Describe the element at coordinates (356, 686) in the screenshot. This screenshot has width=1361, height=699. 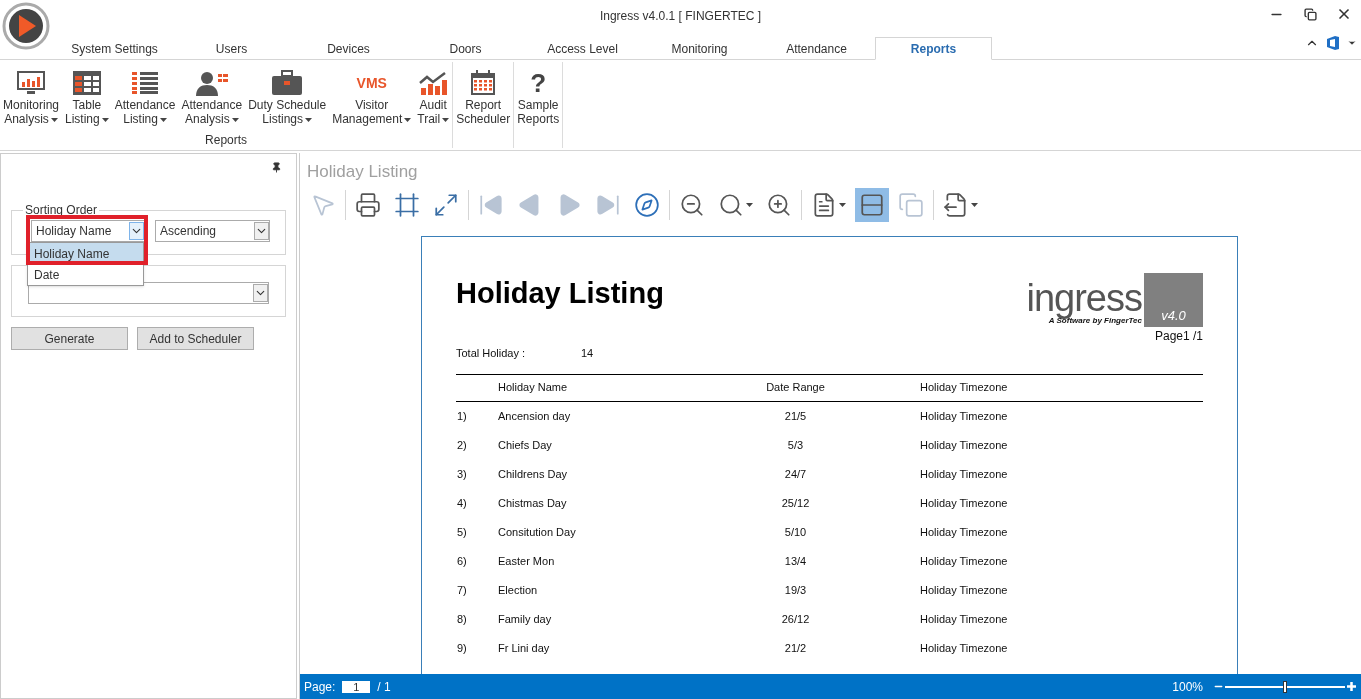
I see `page-field: 1` at that location.